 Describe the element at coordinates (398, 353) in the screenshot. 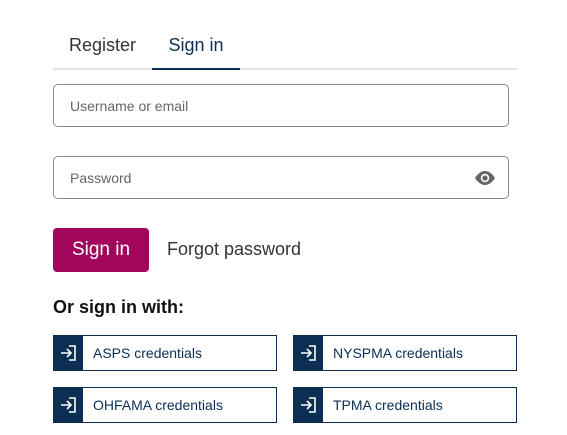

I see `sso-button-label: NYSPMA credentials` at that location.